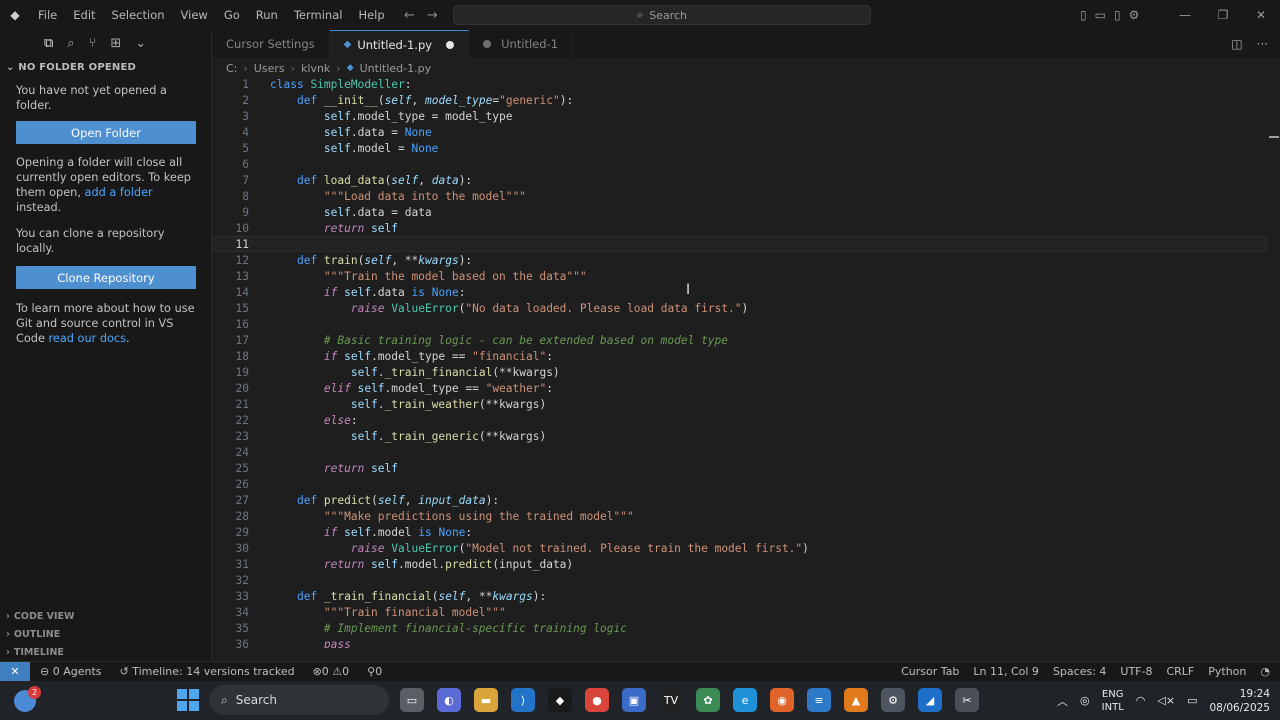 This screenshot has height=720, width=1280. Describe the element at coordinates (1006, 671) in the screenshot. I see `cursor-position: Ln 11, Col 9` at that location.